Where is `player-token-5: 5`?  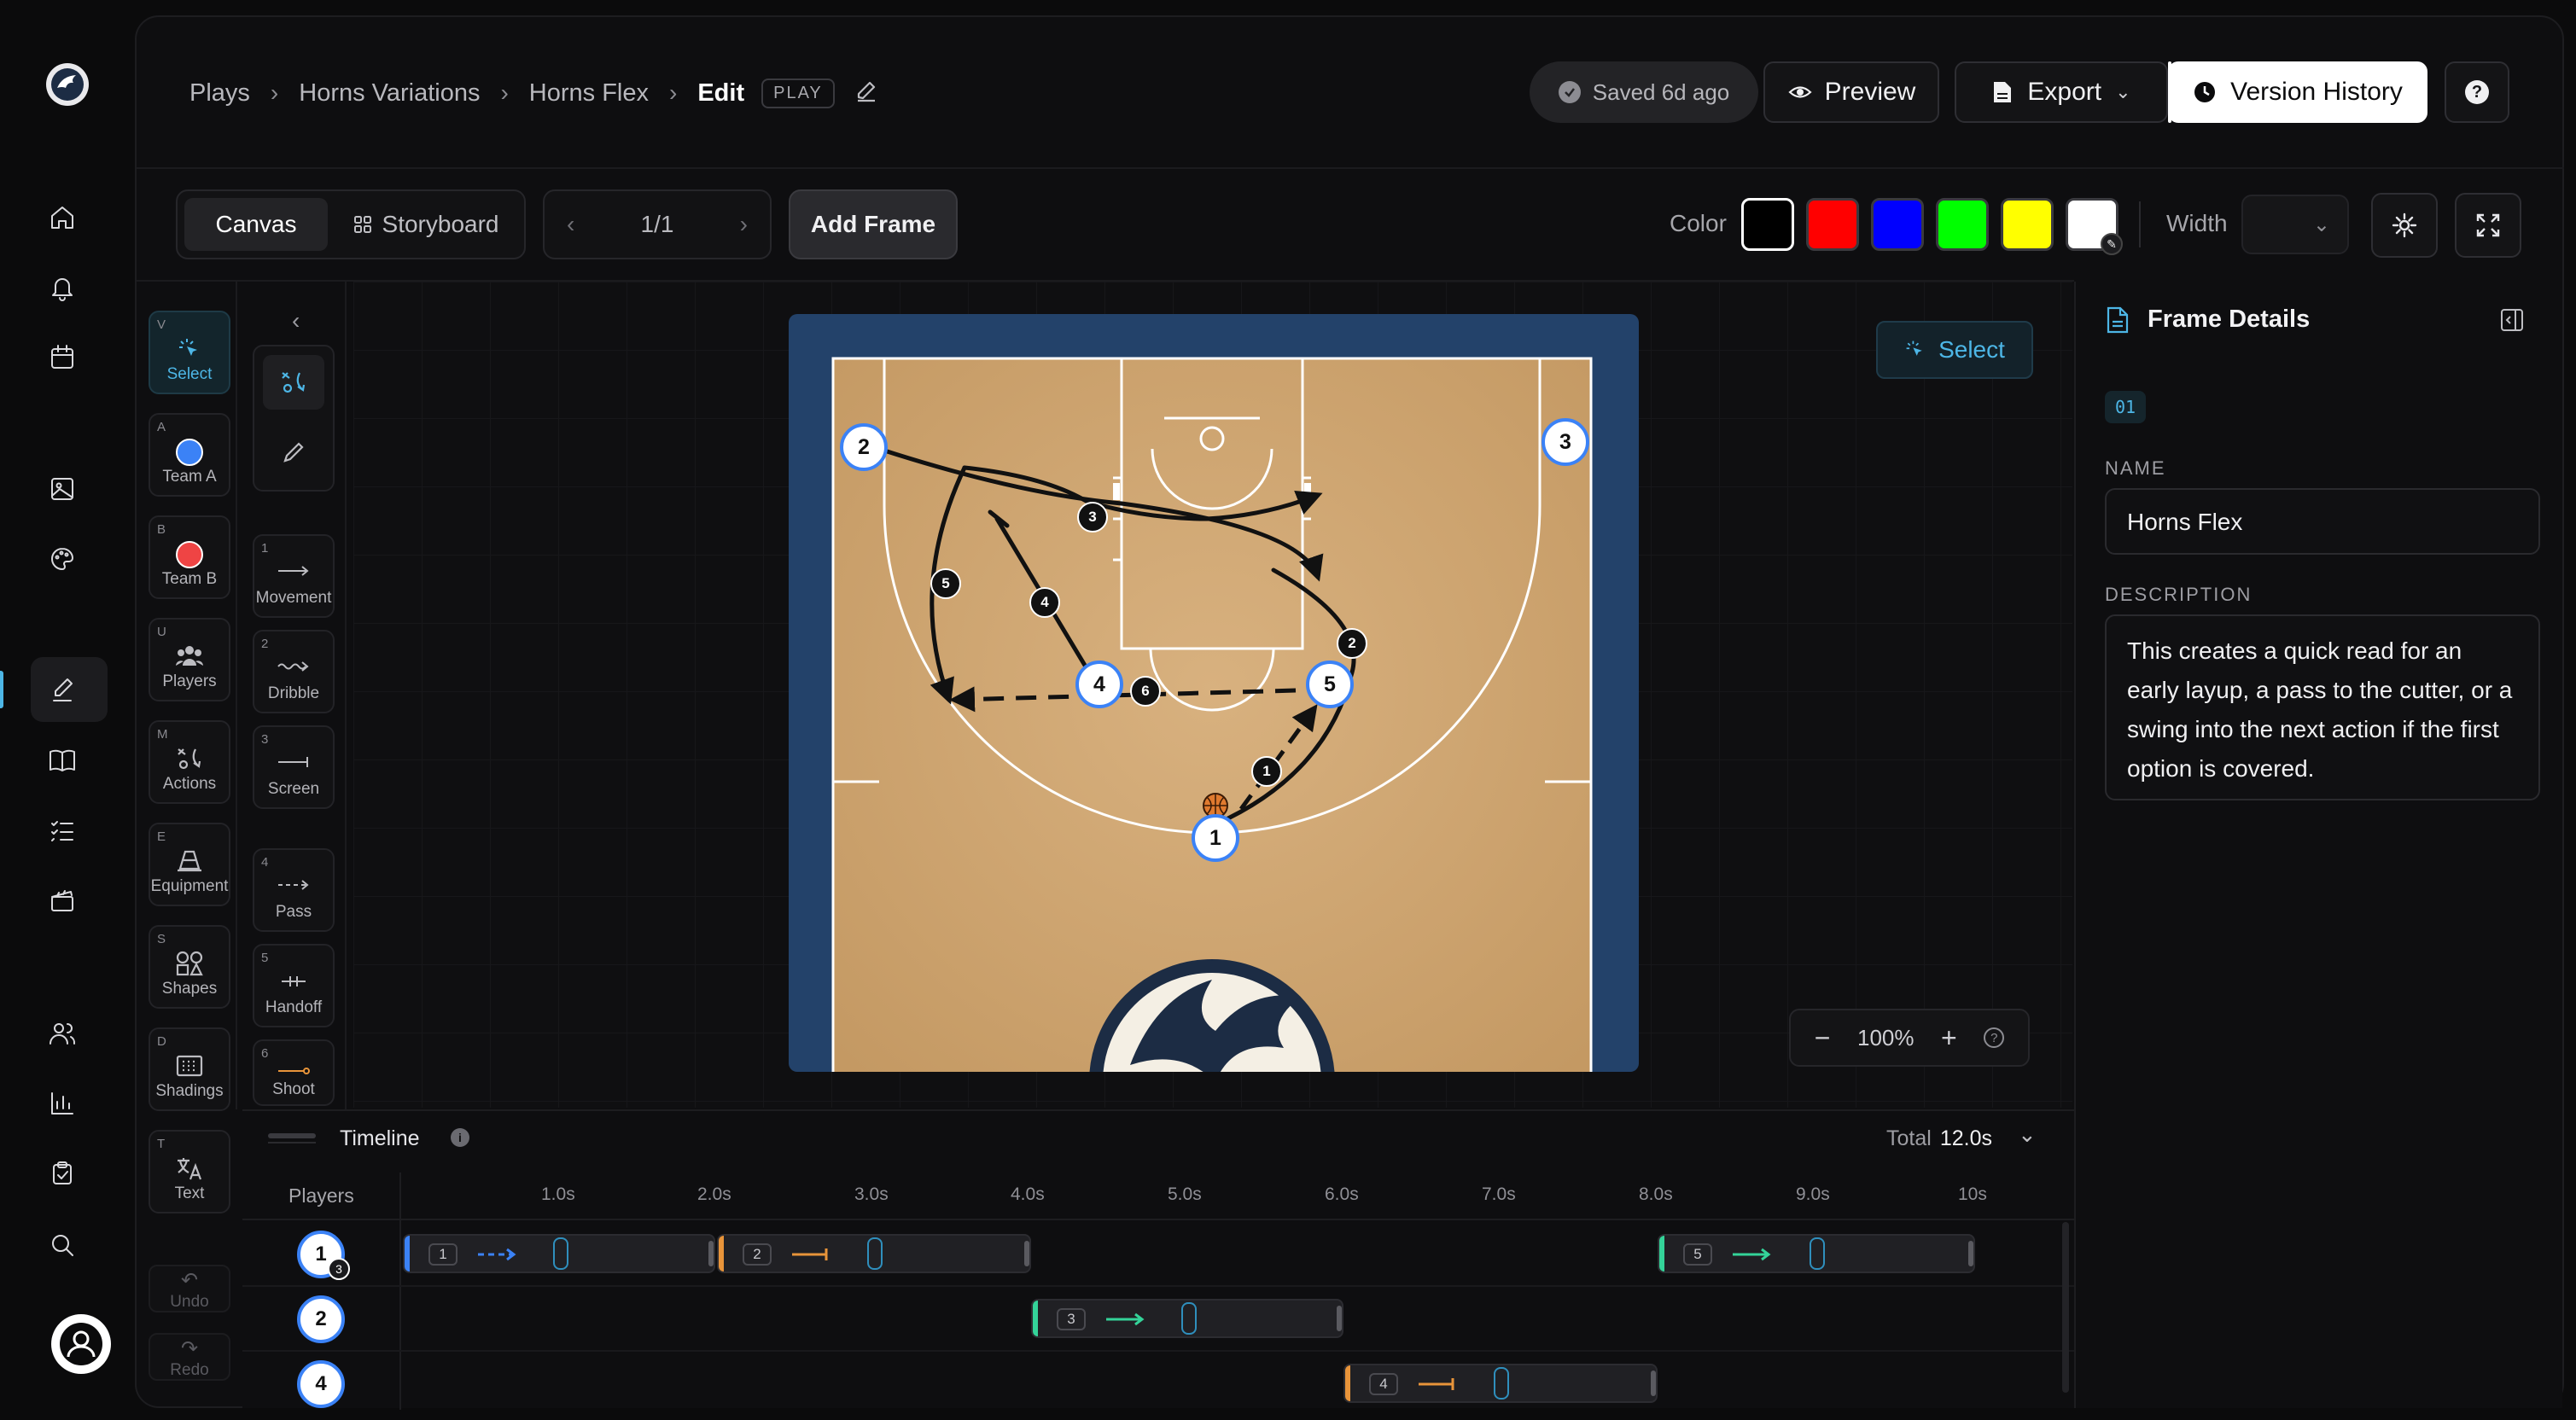
player-token-5: 5 is located at coordinates (1330, 684).